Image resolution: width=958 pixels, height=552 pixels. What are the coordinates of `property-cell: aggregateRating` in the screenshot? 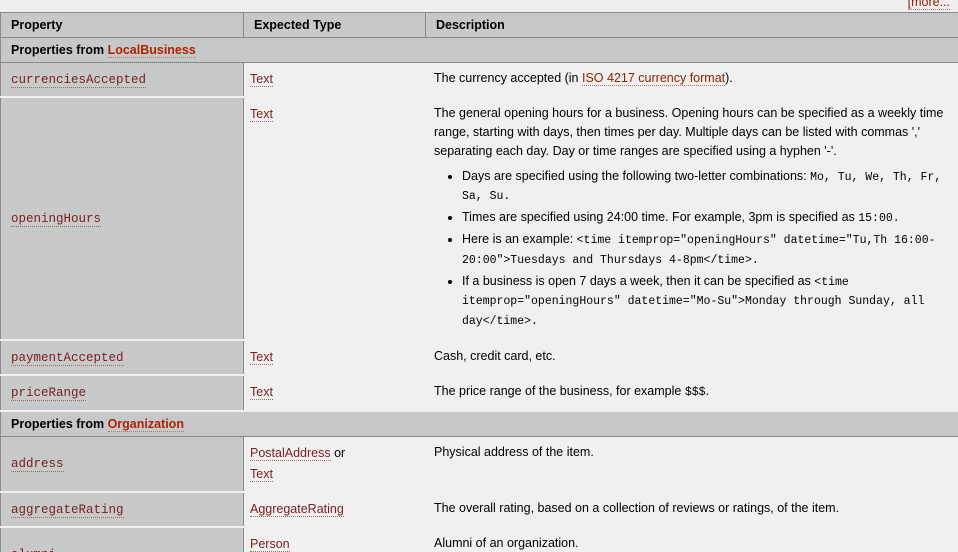 It's located at (122, 510).